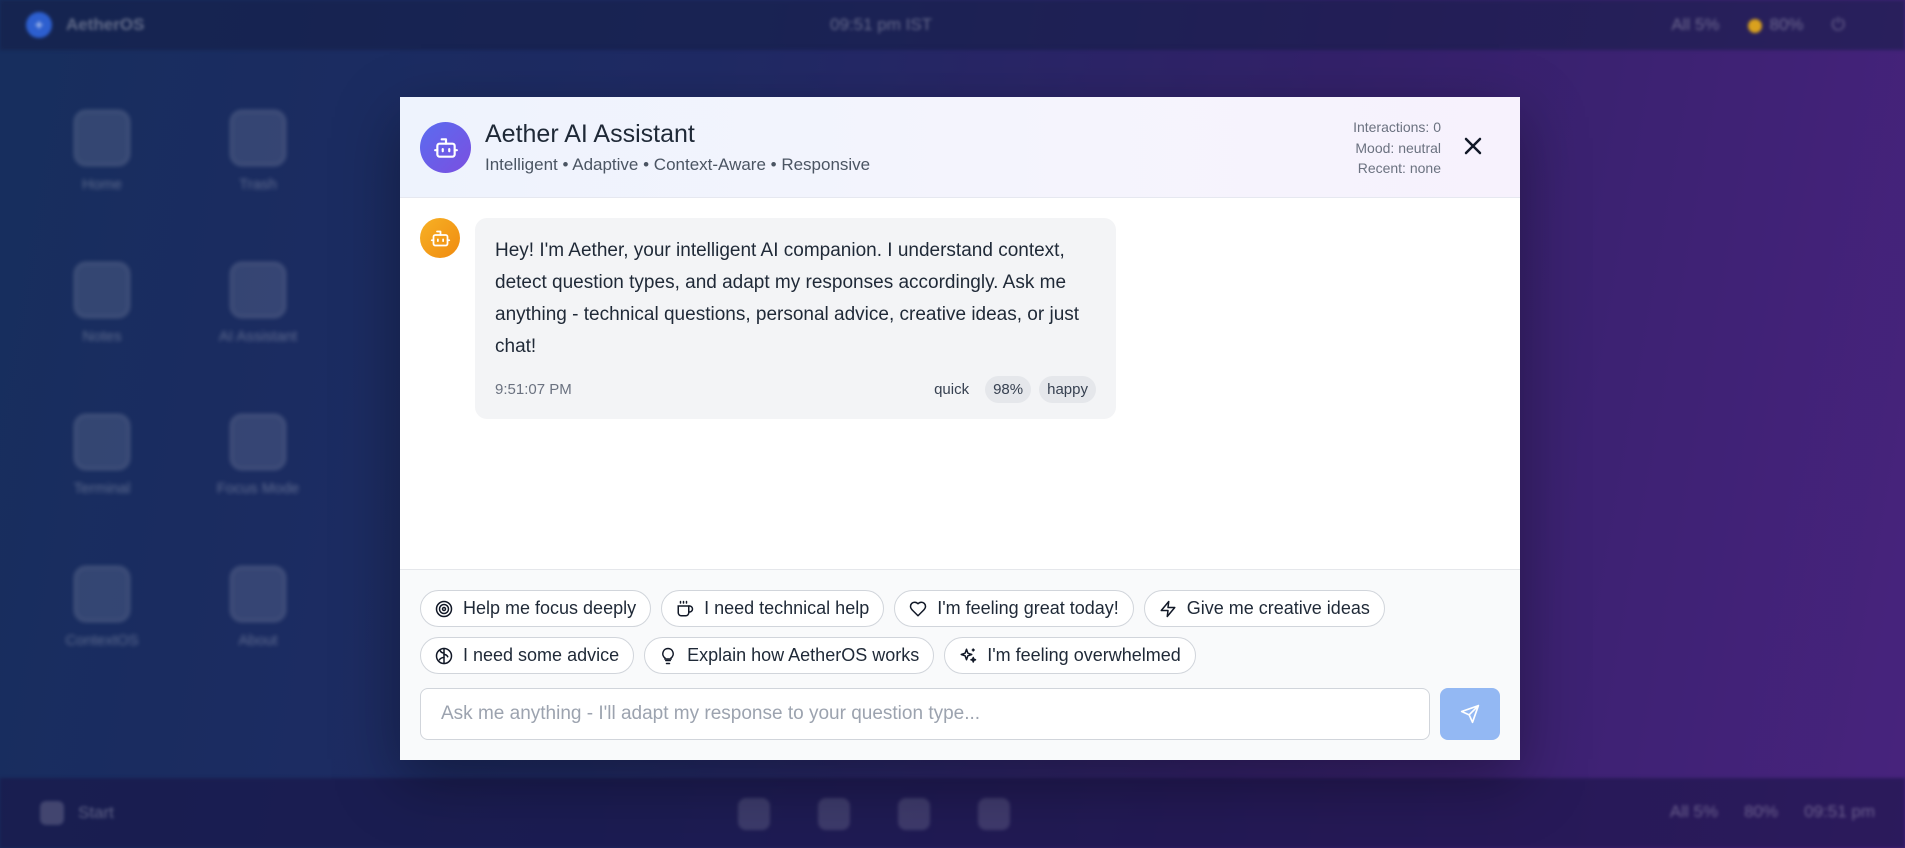 Image resolution: width=1905 pixels, height=848 pixels. I want to click on desktop-icon-label: Trash, so click(258, 184).